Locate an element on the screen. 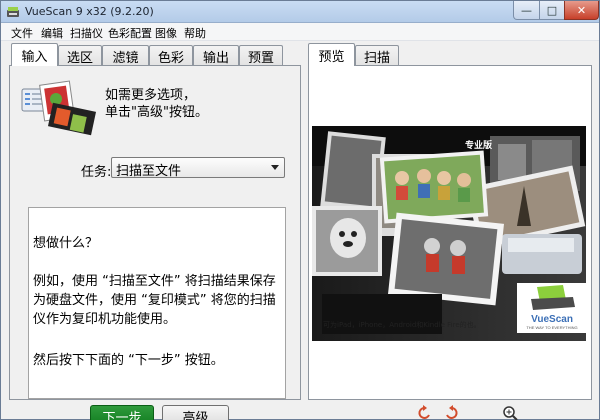 This screenshot has width=600, height=420. tab-filter: 滤镜 is located at coordinates (125, 55).